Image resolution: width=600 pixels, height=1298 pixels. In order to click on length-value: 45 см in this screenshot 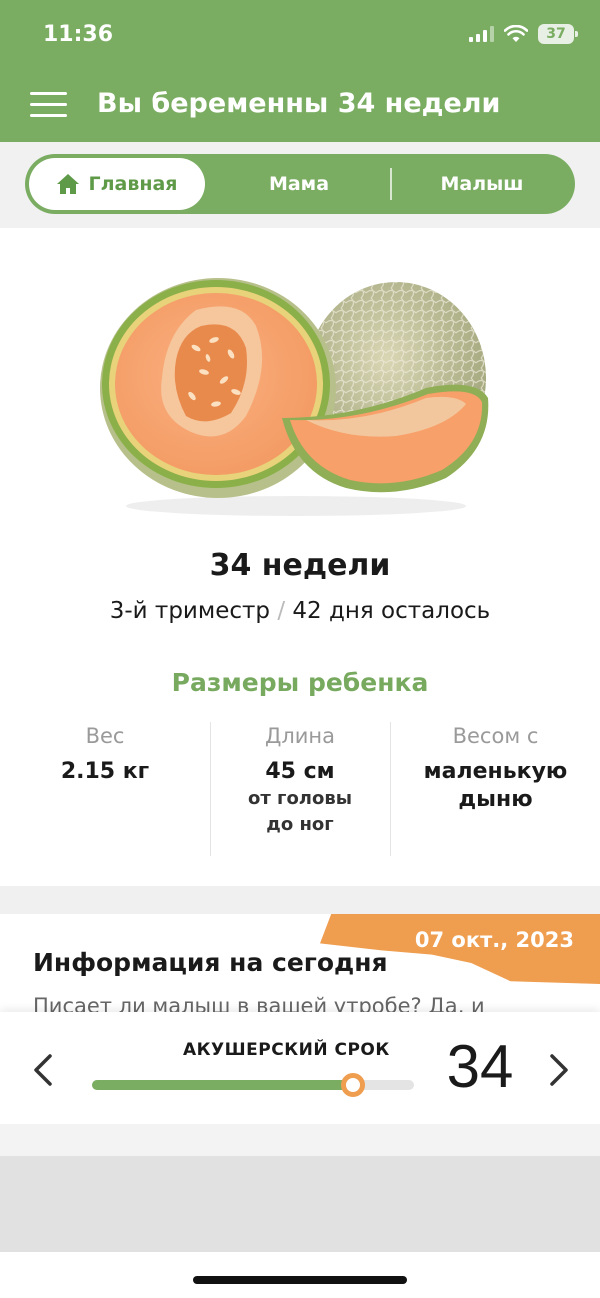, I will do `click(300, 771)`.